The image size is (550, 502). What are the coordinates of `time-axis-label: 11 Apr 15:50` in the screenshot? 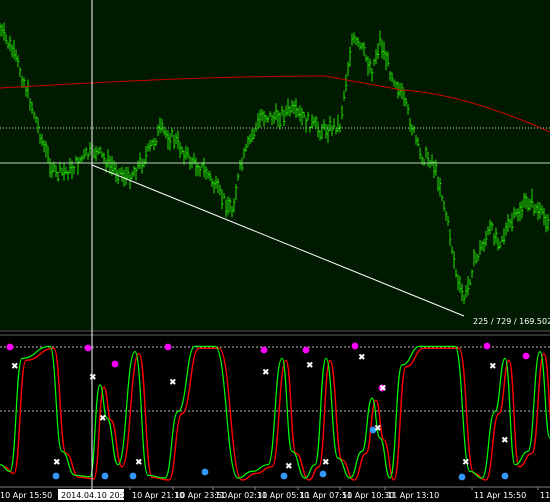 It's located at (500, 495).